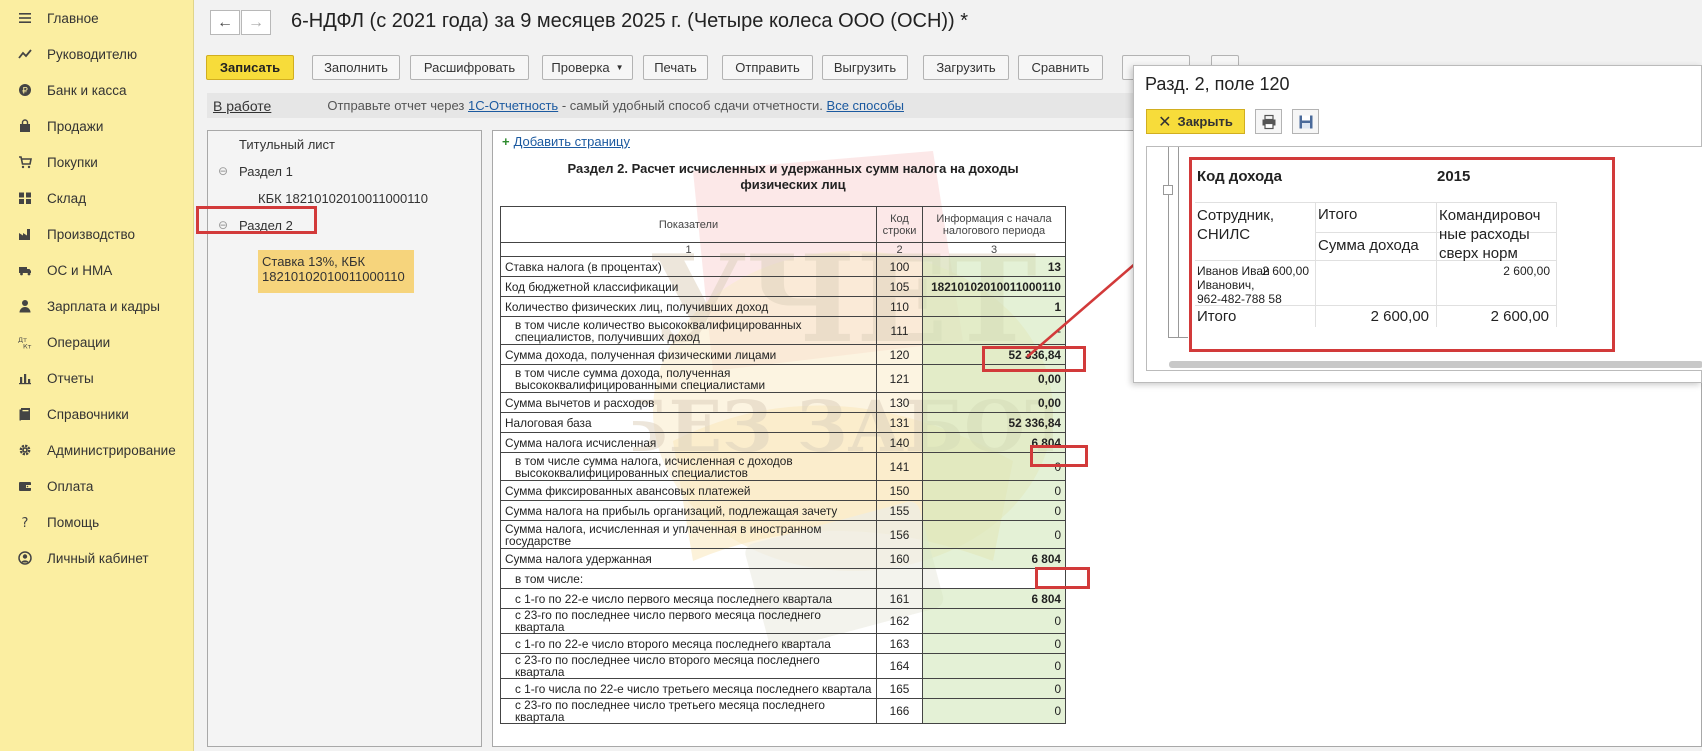 The width and height of the screenshot is (1702, 751). I want to click on operations-icon: Дт Кт, so click(25, 342).